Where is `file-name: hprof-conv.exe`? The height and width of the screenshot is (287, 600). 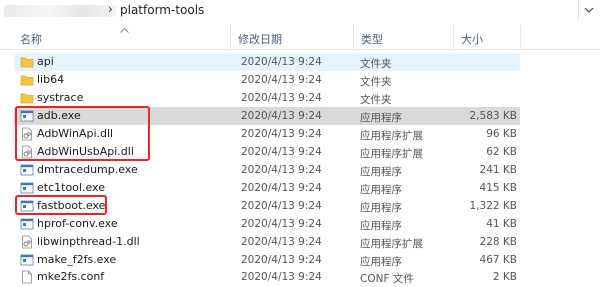 file-name: hprof-conv.exe is located at coordinates (77, 223).